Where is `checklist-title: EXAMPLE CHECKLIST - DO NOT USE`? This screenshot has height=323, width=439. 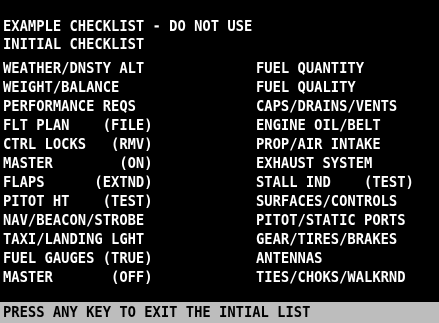 checklist-title: EXAMPLE CHECKLIST - DO NOT USE is located at coordinates (128, 26).